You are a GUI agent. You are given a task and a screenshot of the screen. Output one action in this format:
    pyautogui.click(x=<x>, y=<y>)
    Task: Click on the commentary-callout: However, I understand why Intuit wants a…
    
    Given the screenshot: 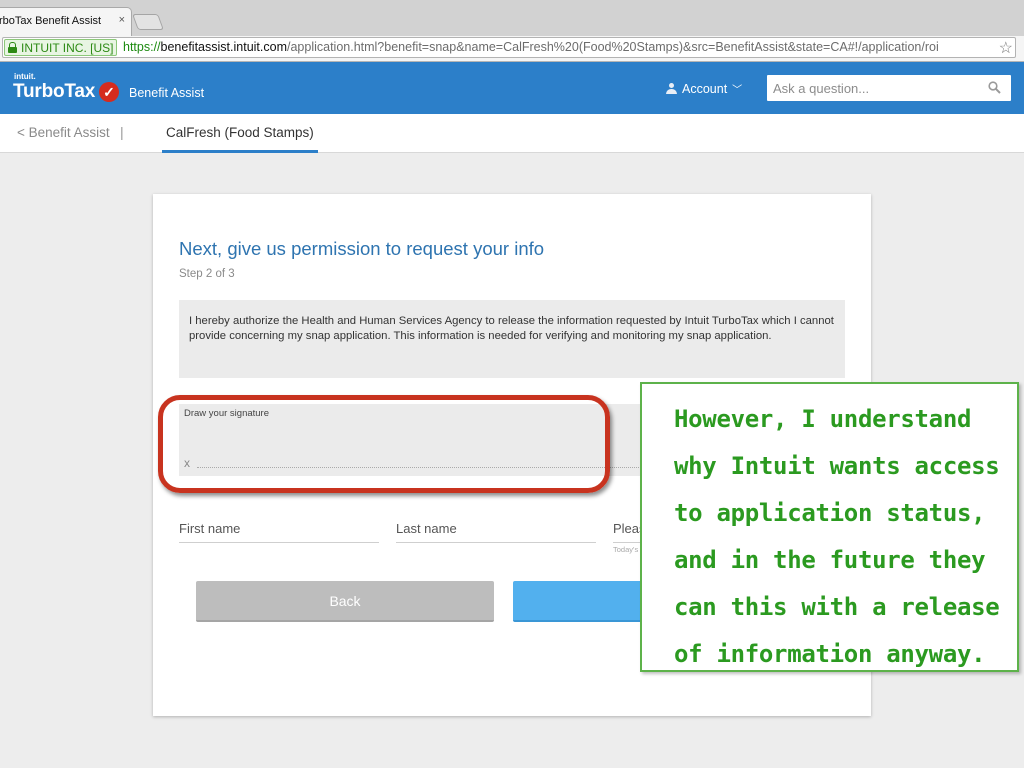 What is the action you would take?
    pyautogui.click(x=829, y=527)
    